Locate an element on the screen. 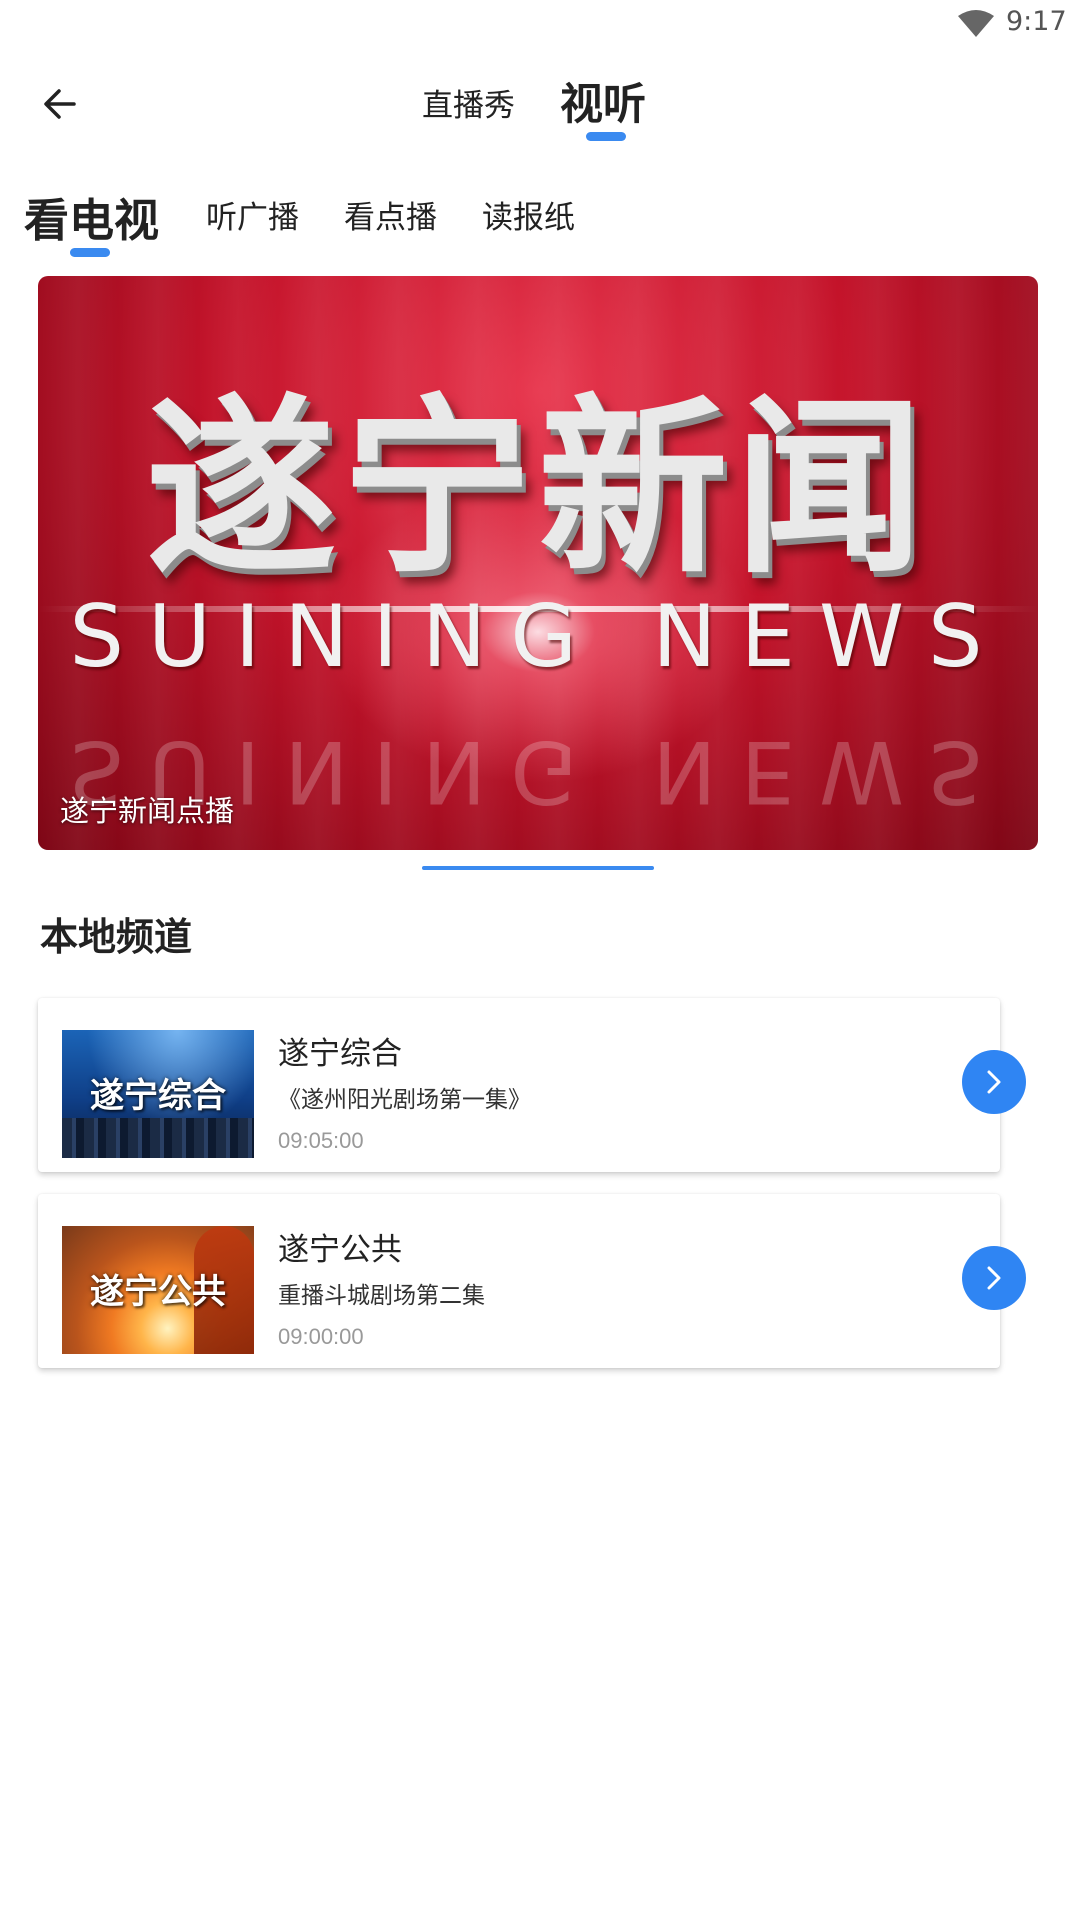 The height and width of the screenshot is (1920, 1080). sub-tab-newspaper: 读报纸 is located at coordinates (528, 214).